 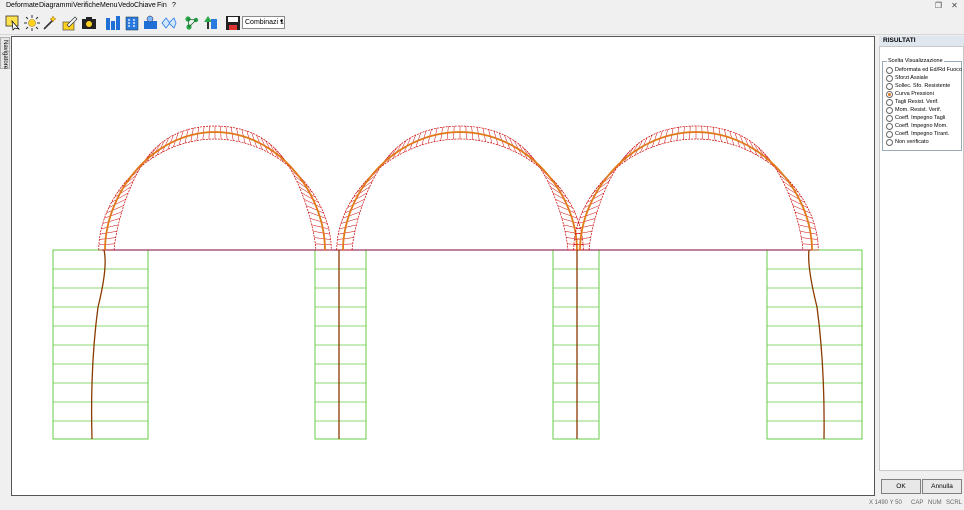 What do you see at coordinates (151, 23) in the screenshot?
I see `load-icon` at bounding box center [151, 23].